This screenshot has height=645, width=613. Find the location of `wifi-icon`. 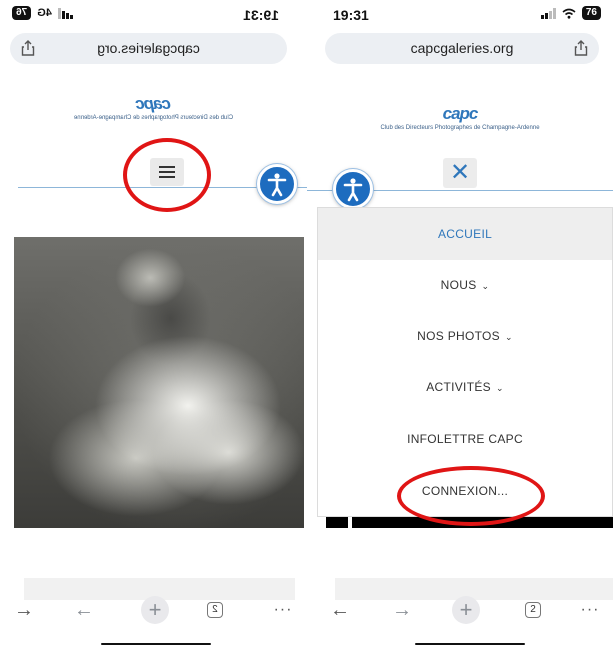

wifi-icon is located at coordinates (569, 13).